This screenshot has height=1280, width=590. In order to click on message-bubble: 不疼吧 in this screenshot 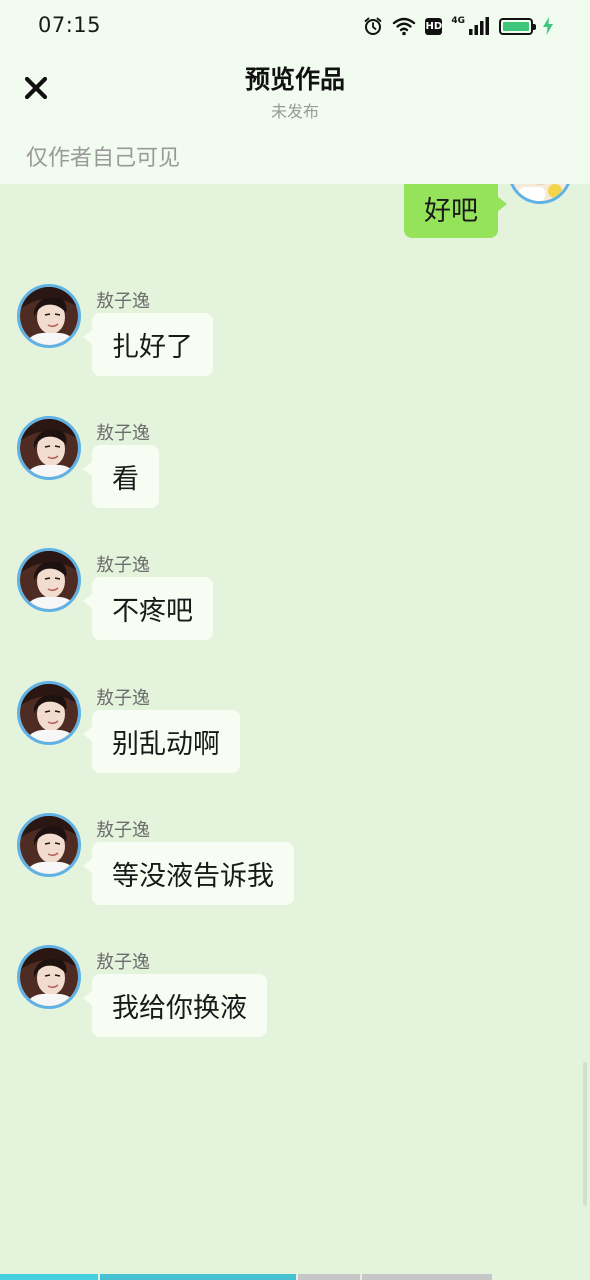, I will do `click(148, 608)`.